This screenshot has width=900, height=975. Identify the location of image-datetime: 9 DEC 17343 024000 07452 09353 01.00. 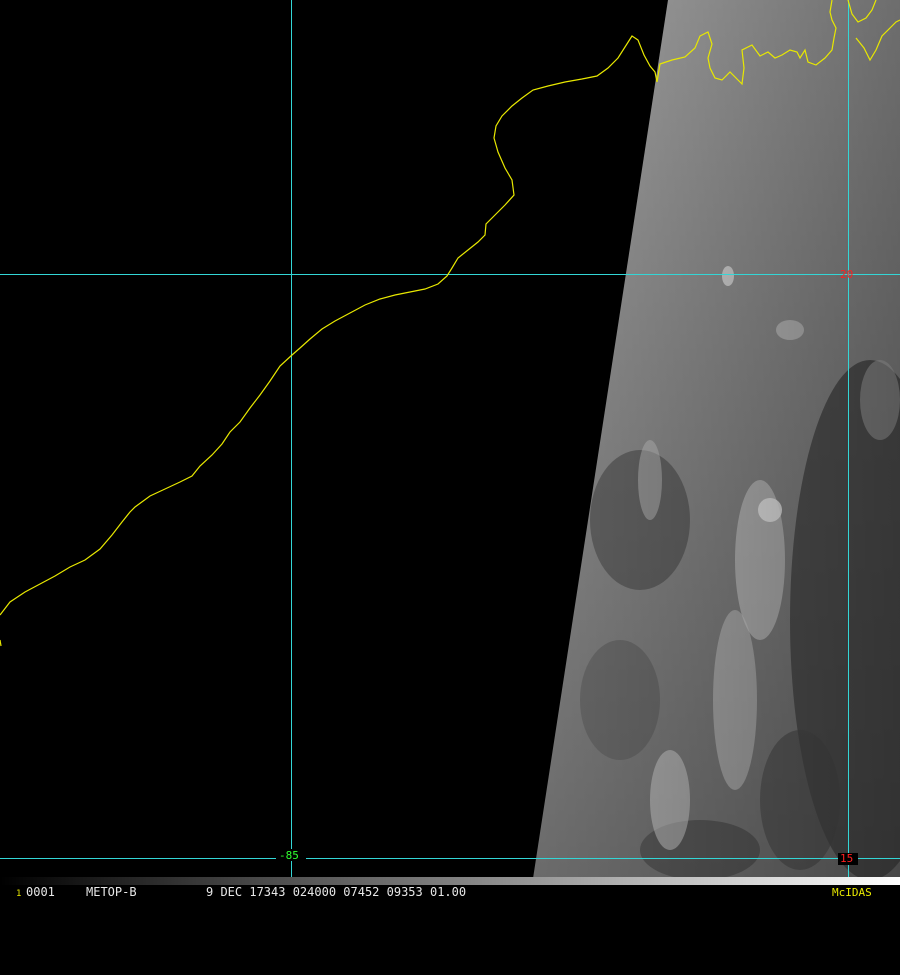
(336, 892).